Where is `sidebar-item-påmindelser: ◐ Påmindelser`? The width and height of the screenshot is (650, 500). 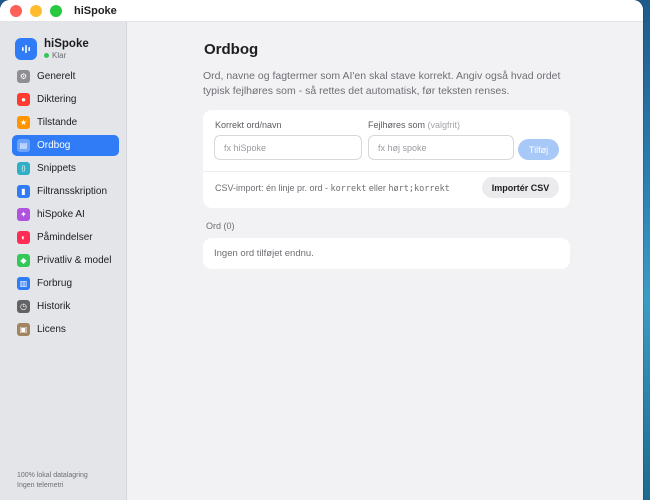
sidebar-item-påmindelser: ◐ Påmindelser is located at coordinates (65, 237).